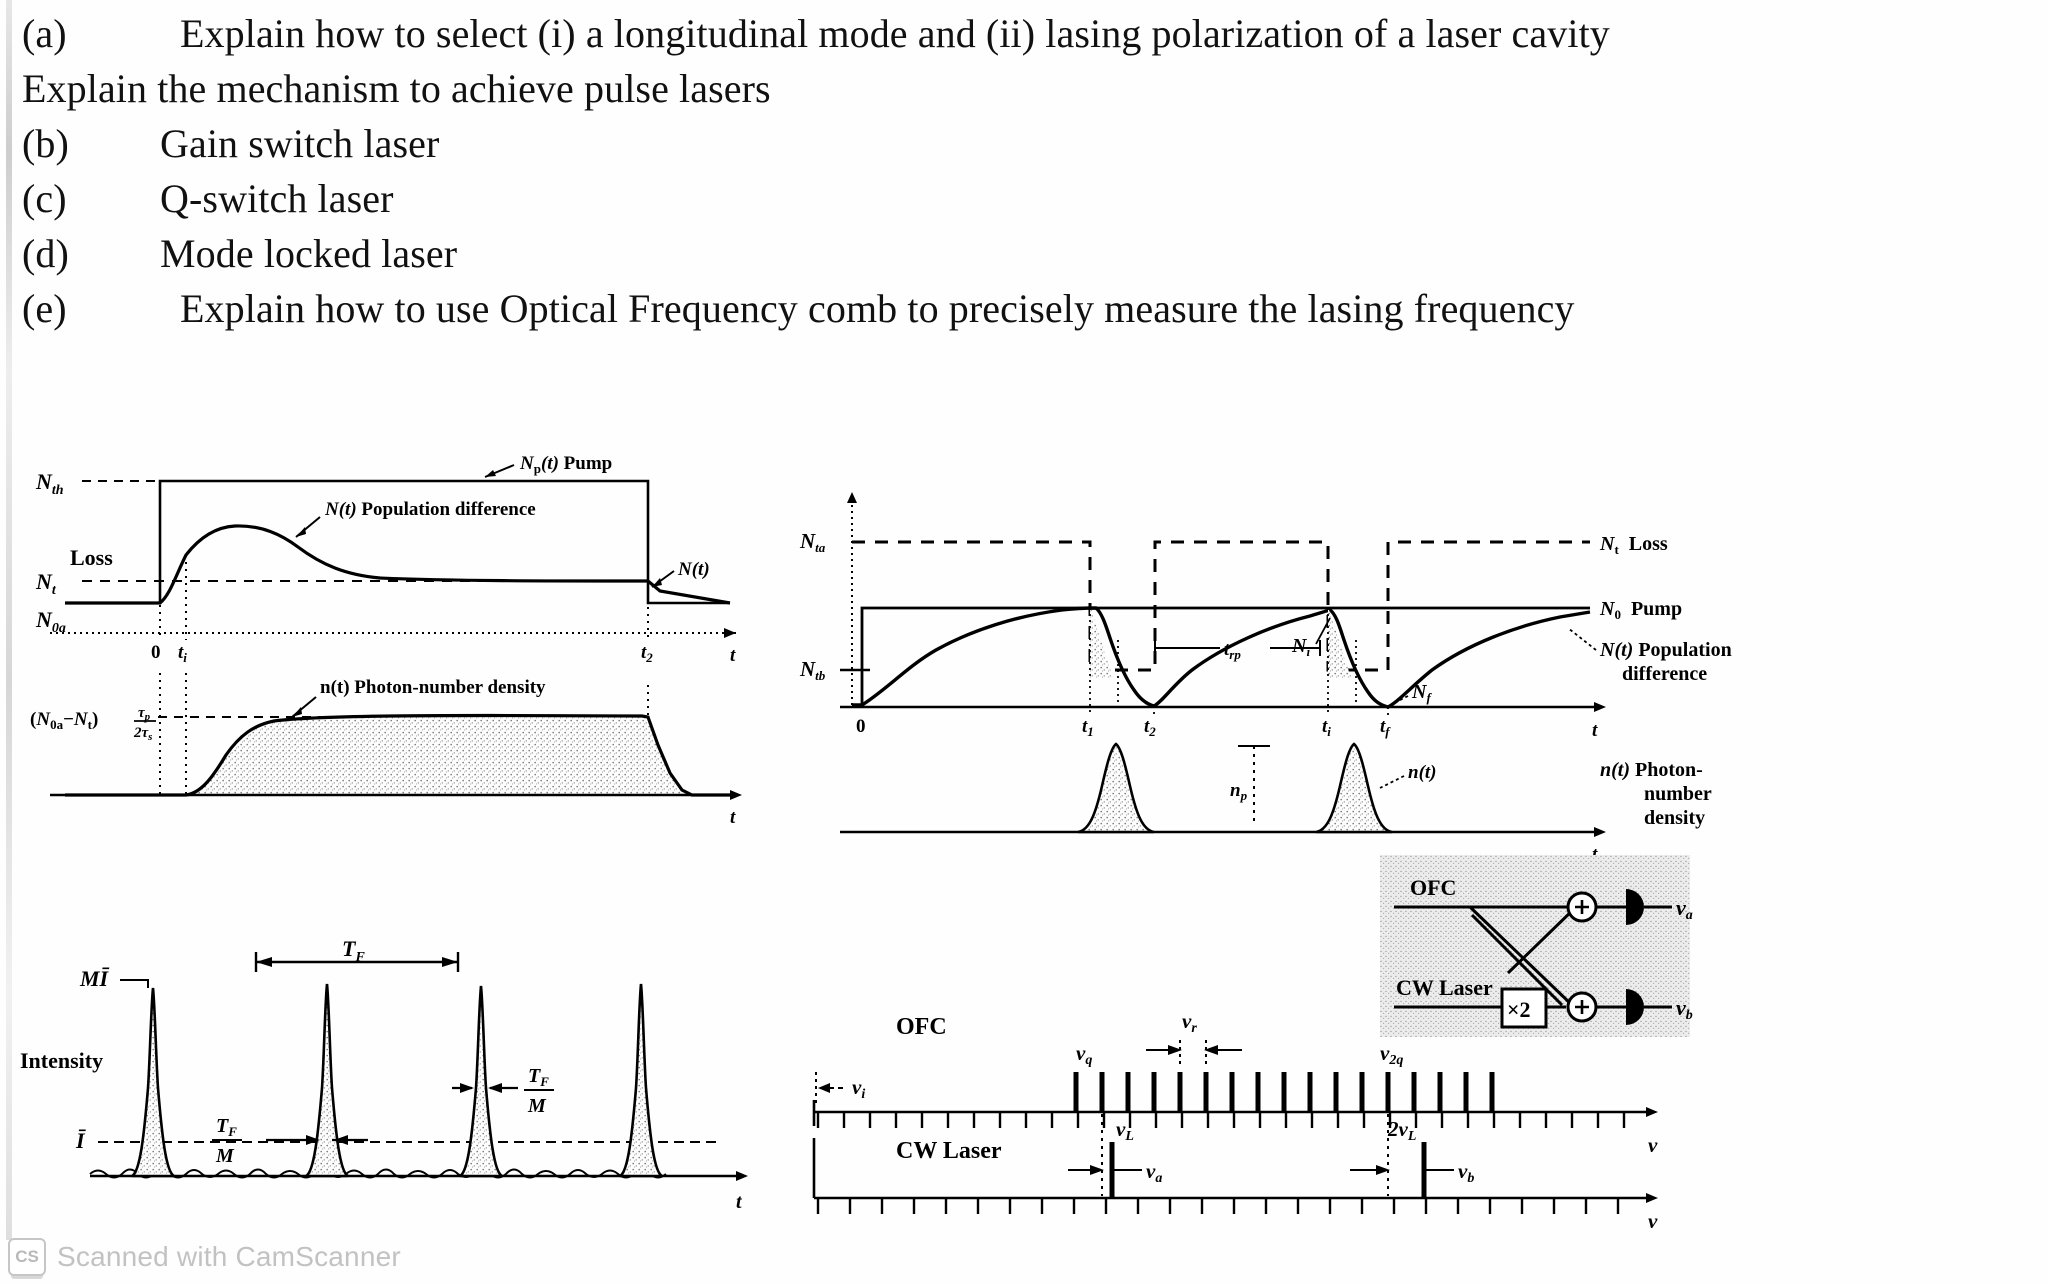  Describe the element at coordinates (1017, 198) in the screenshot. I see `question-item: (c) Q-switch laser` at that location.